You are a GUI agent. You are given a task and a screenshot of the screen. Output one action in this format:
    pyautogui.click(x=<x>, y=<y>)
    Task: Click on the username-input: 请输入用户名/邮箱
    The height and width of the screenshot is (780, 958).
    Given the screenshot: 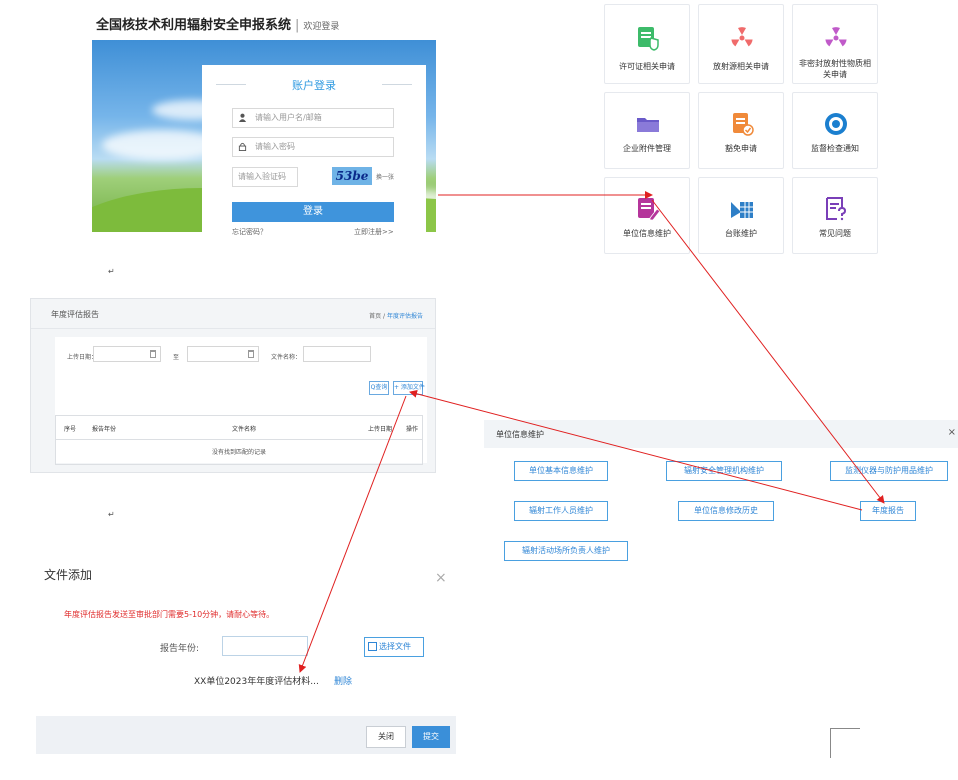 What is the action you would take?
    pyautogui.click(x=313, y=118)
    